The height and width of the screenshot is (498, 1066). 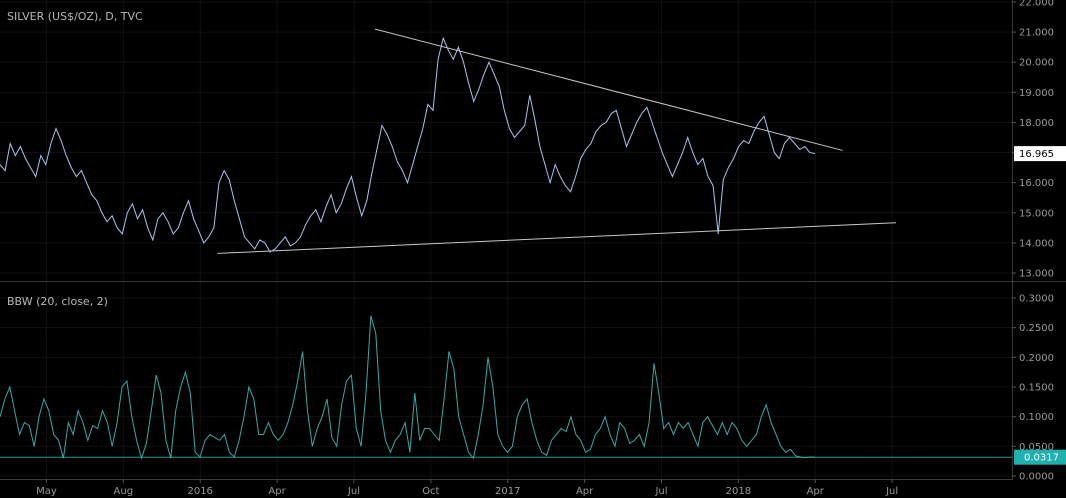 What do you see at coordinates (1036, 33) in the screenshot?
I see `price-tick-label: 21.000` at bounding box center [1036, 33].